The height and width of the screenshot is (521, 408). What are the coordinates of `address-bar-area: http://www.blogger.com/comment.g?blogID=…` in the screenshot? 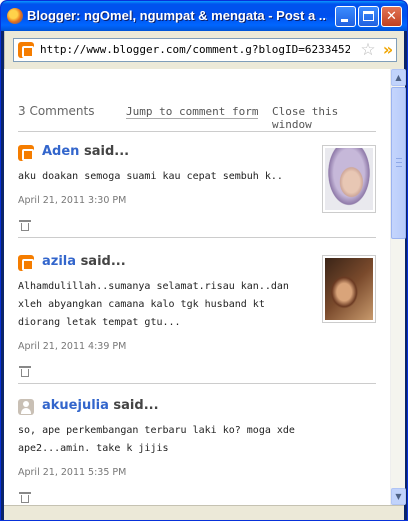 It's located at (204, 50).